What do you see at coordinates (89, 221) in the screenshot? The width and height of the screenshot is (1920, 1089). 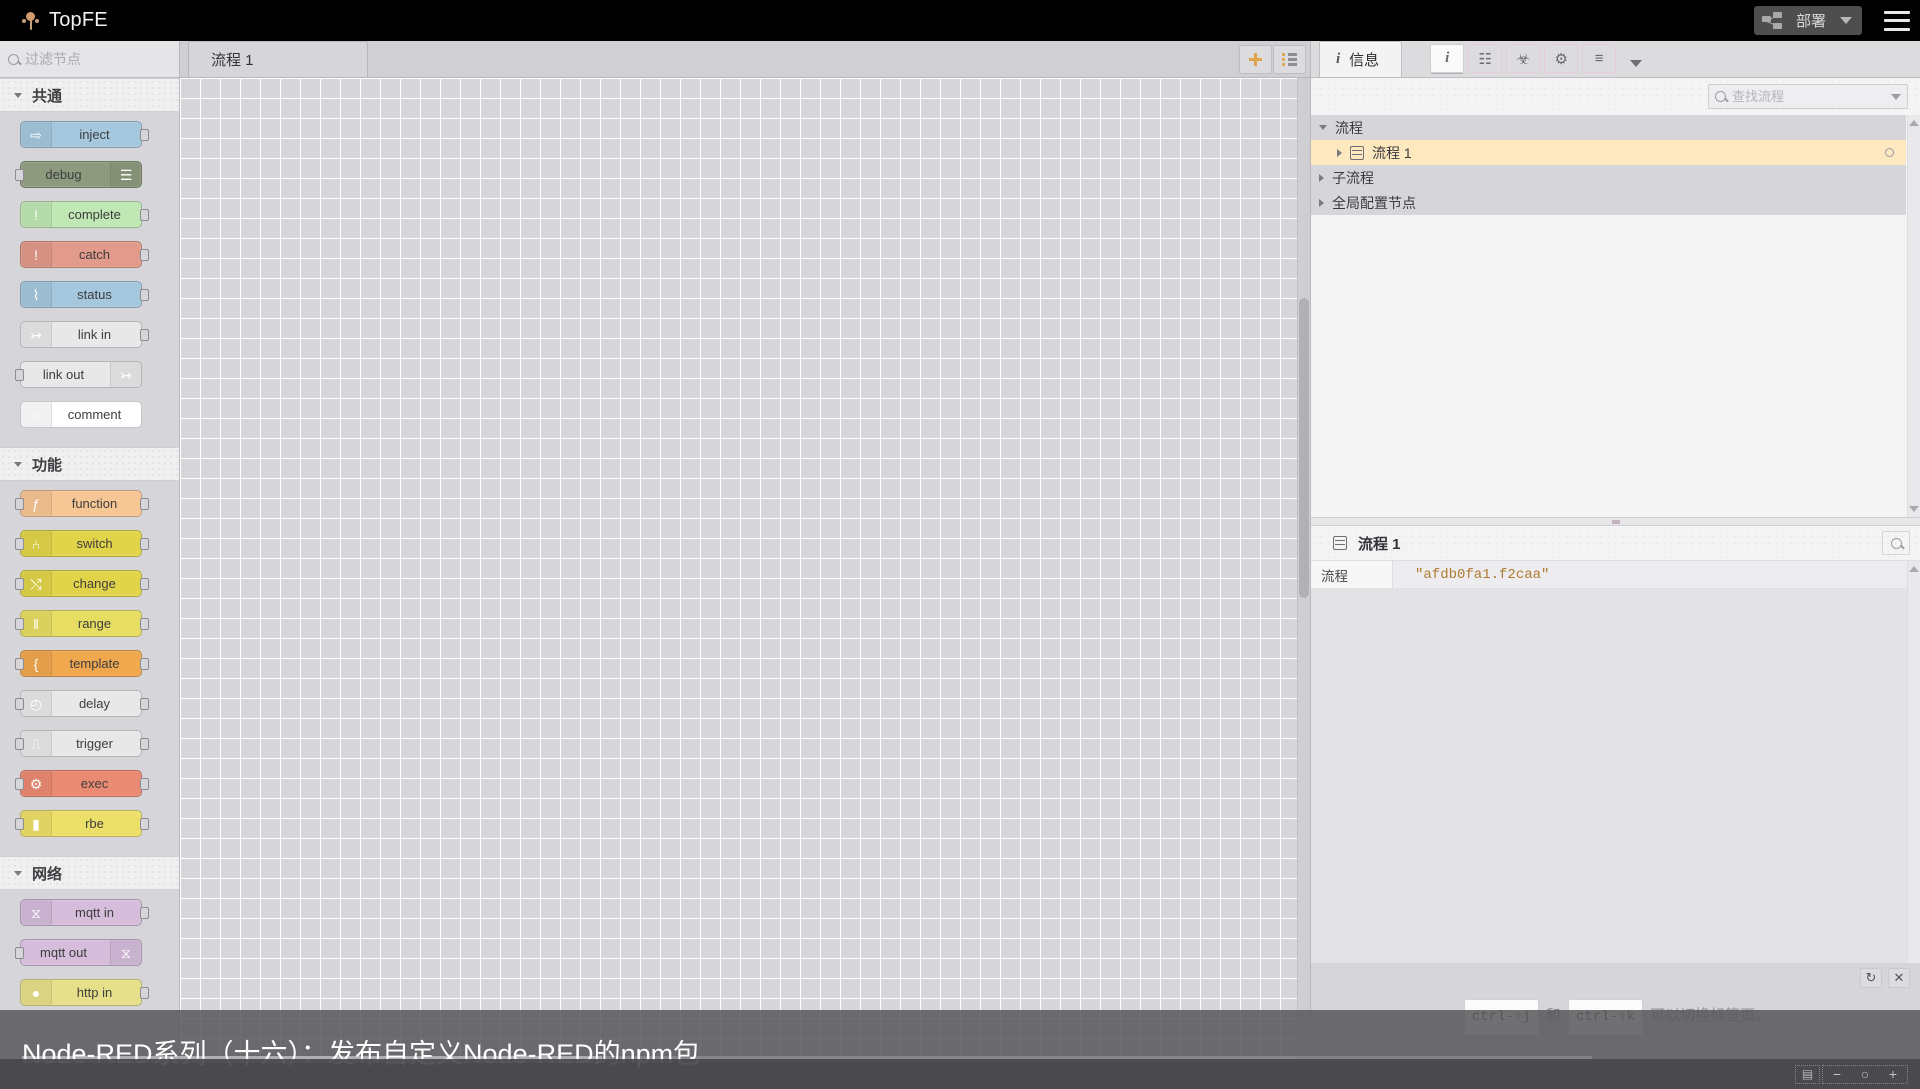 I see `palette-node-complete: ! complete` at bounding box center [89, 221].